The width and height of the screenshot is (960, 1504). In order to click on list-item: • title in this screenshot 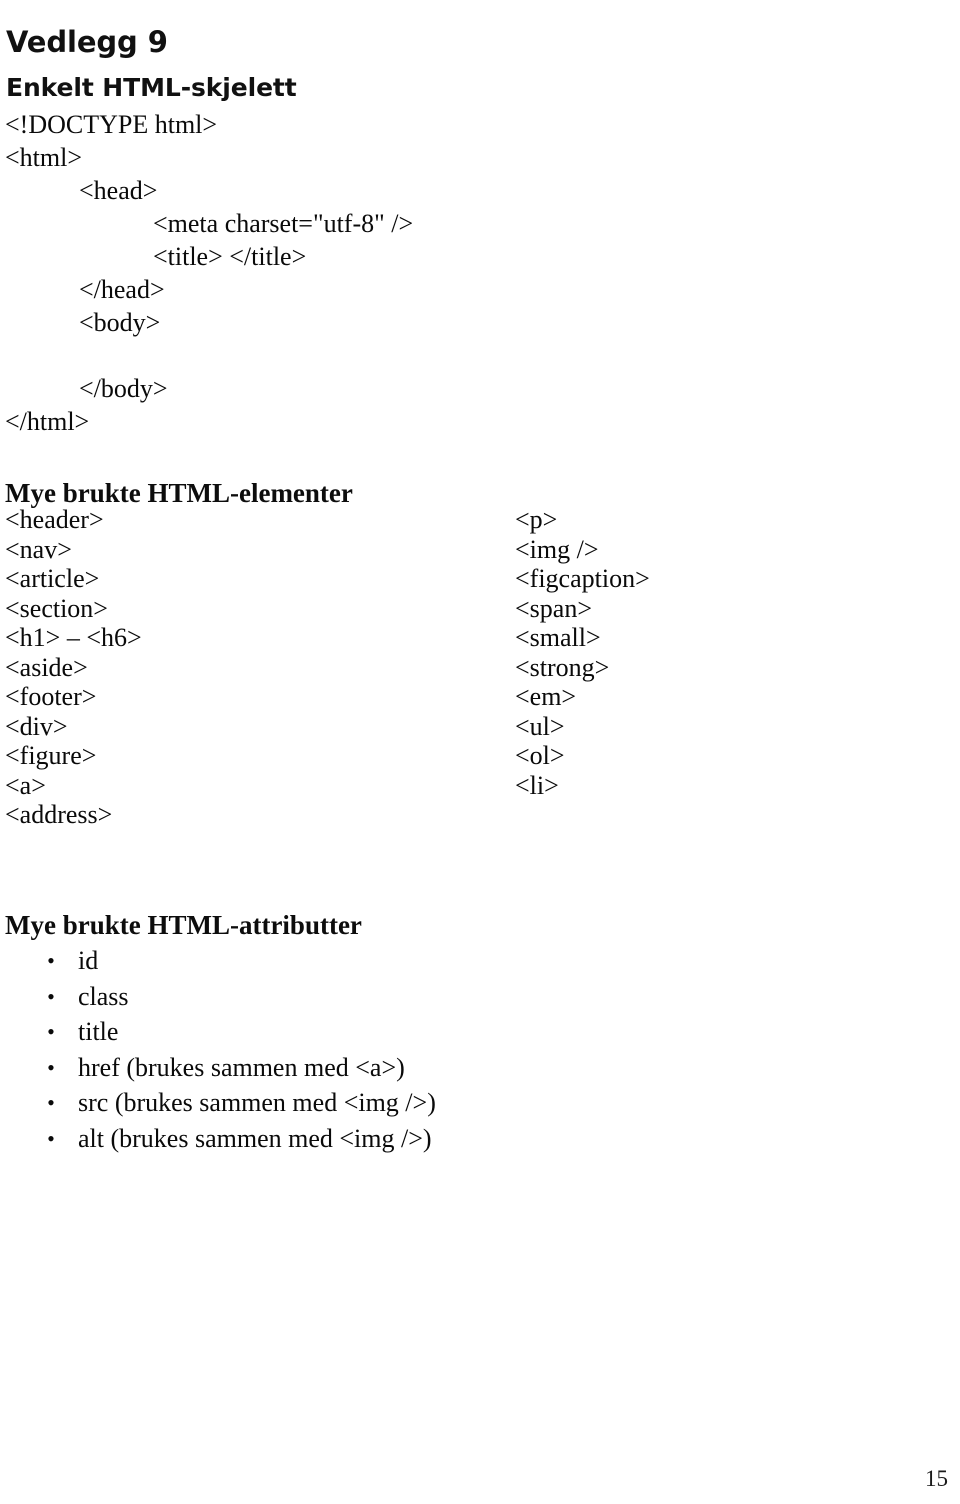, I will do `click(350, 1032)`.